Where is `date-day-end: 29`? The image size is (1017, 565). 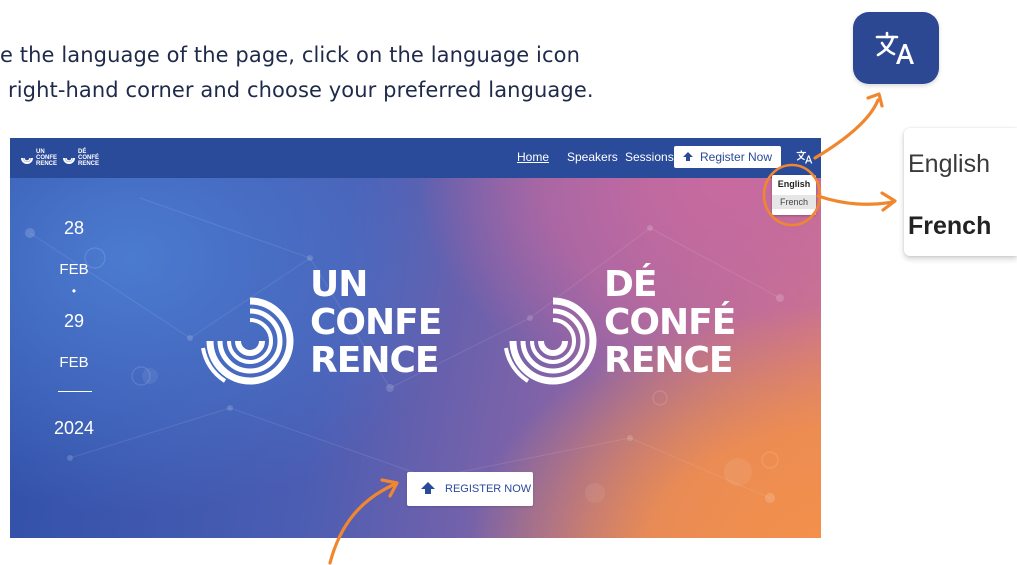 date-day-end: 29 is located at coordinates (74, 321).